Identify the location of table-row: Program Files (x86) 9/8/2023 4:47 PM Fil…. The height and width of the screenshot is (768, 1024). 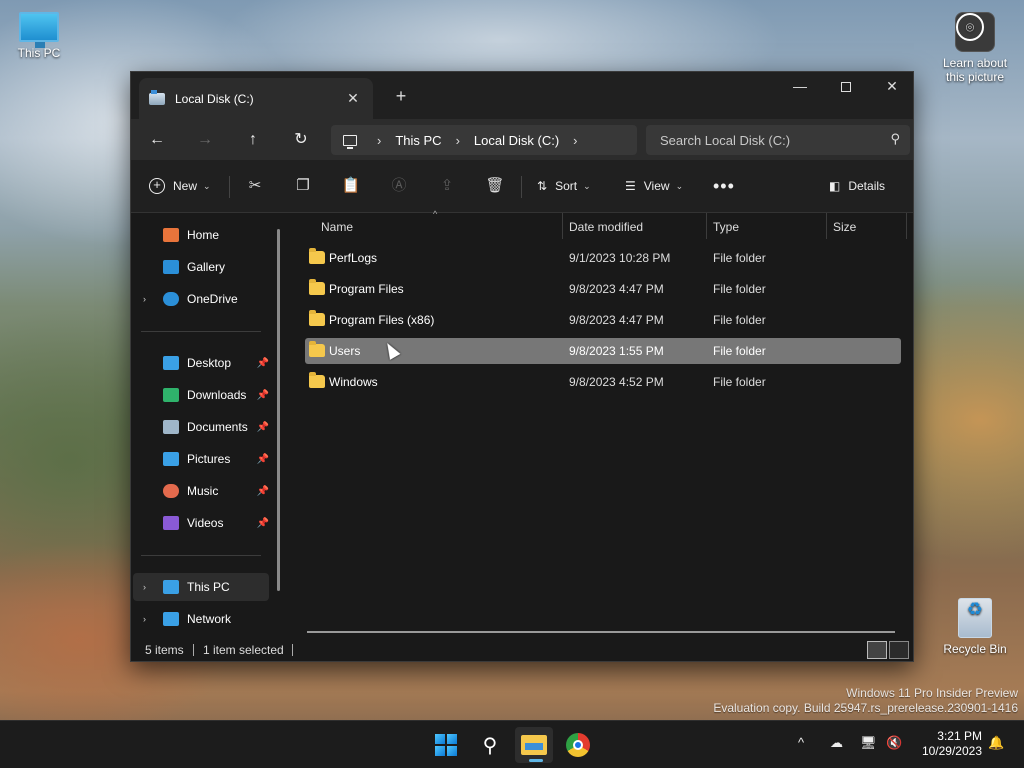
(603, 320).